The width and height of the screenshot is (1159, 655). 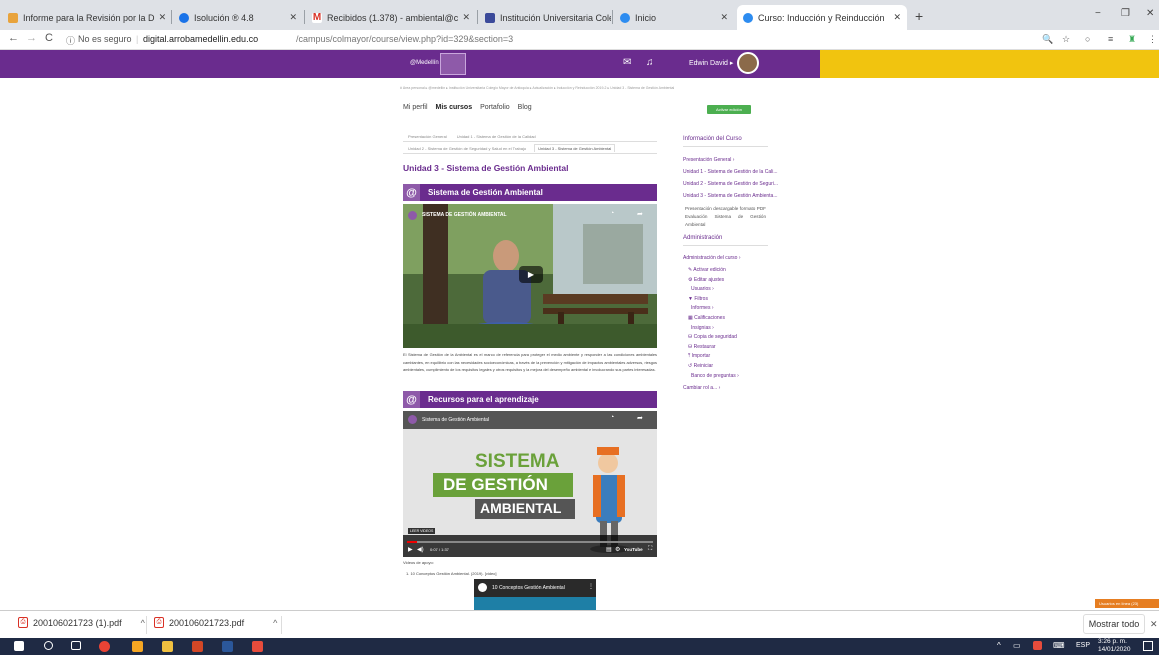 What do you see at coordinates (725, 376) in the screenshot?
I see `admin-banco-preguntas: Banco de preguntas ›` at bounding box center [725, 376].